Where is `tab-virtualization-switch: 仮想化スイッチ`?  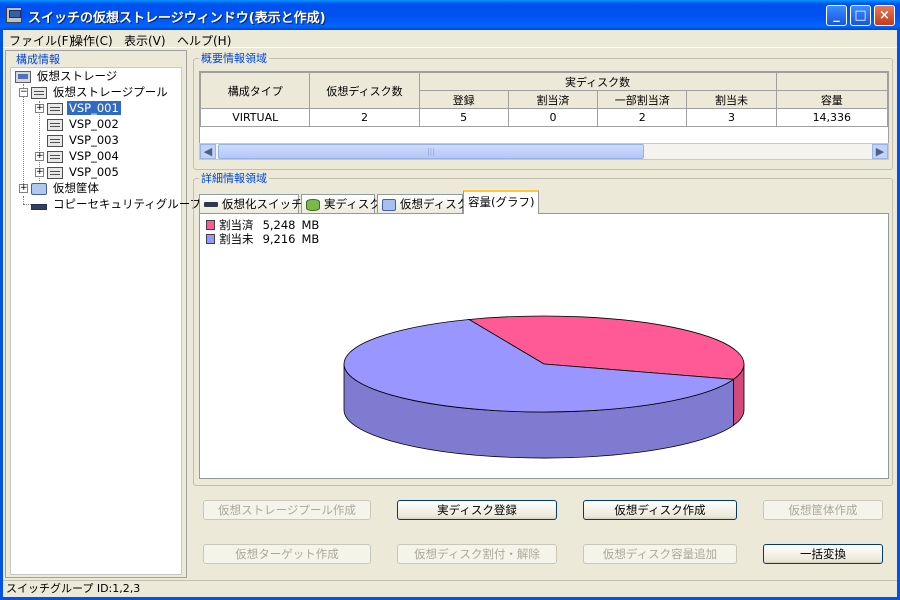 tab-virtualization-switch: 仮想化スイッチ is located at coordinates (251, 204).